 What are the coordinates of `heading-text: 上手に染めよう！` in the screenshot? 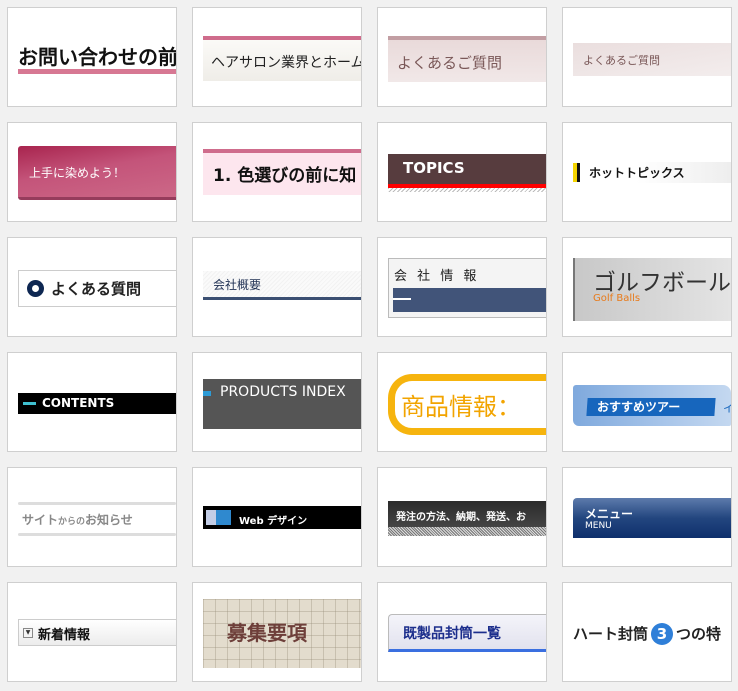 It's located at (97, 173).